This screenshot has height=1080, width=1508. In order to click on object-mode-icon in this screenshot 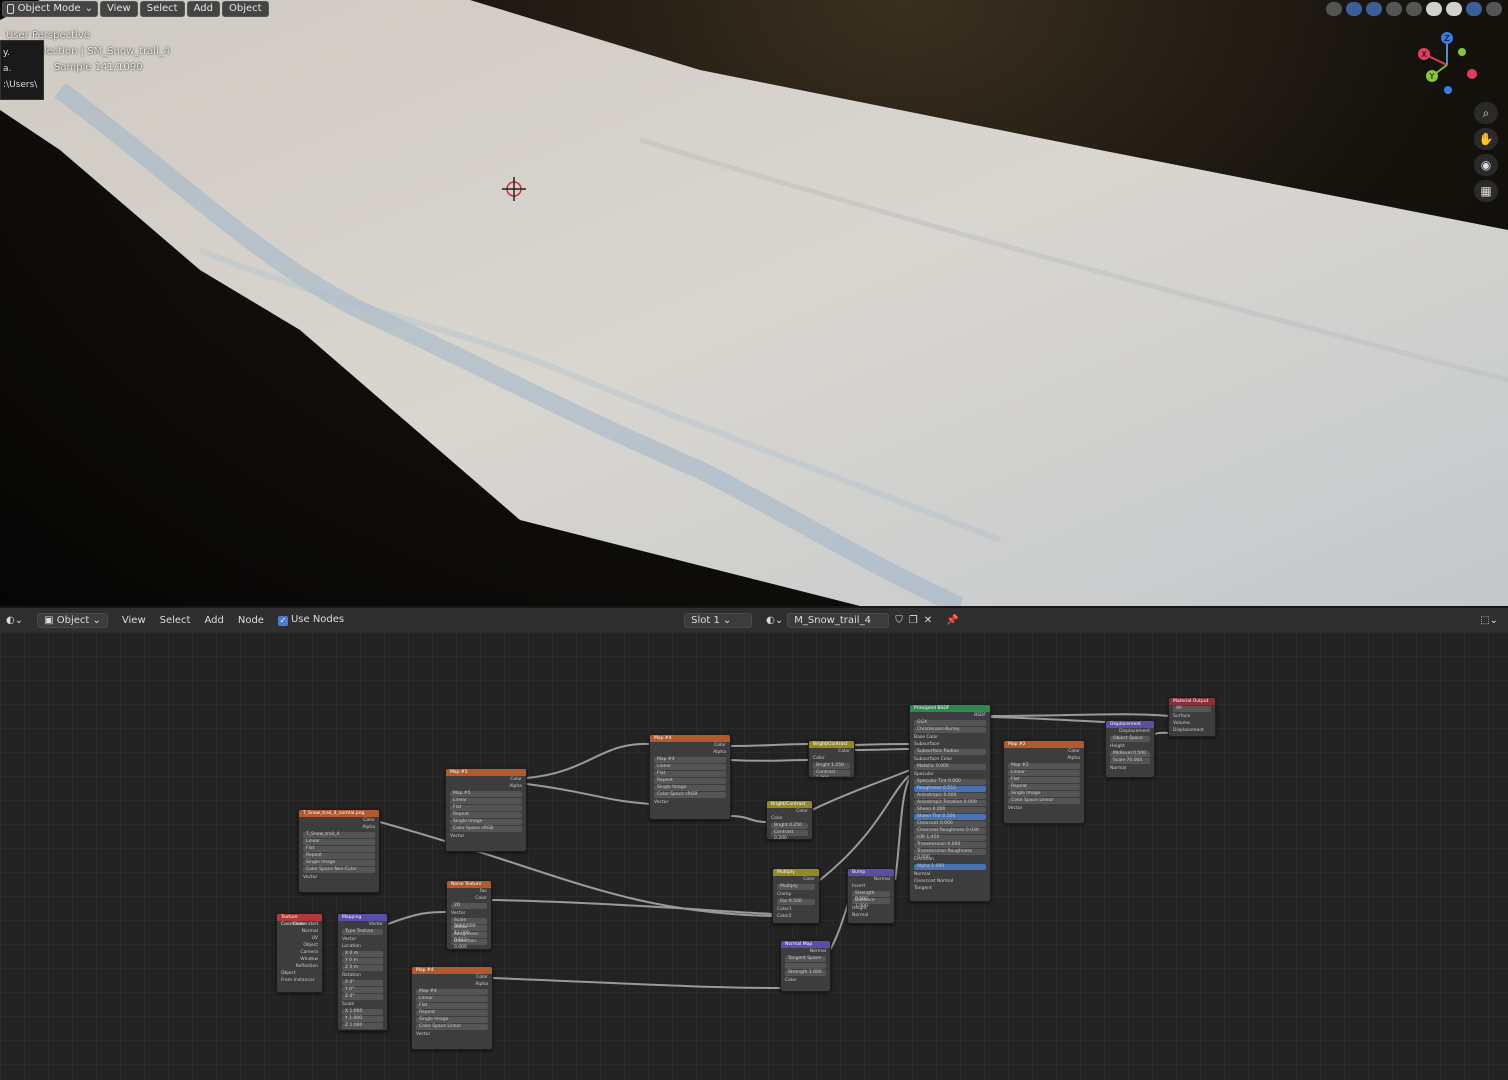, I will do `click(10, 9)`.